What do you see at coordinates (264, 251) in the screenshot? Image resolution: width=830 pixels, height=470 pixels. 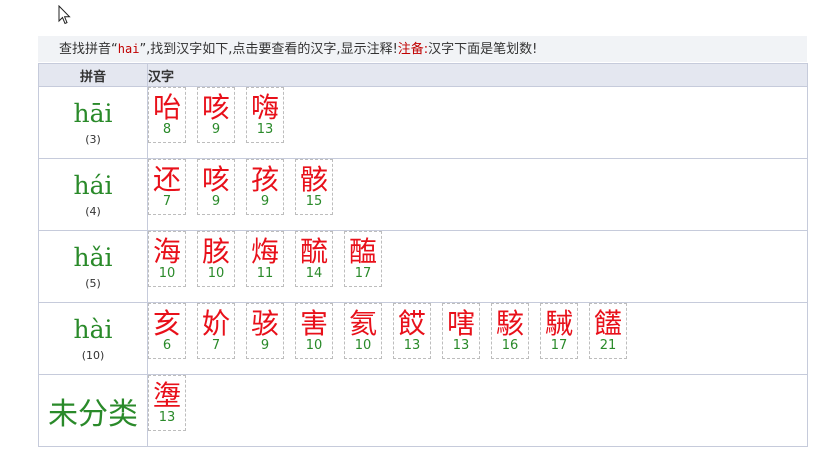 I see `hanzi-character: 烸` at bounding box center [264, 251].